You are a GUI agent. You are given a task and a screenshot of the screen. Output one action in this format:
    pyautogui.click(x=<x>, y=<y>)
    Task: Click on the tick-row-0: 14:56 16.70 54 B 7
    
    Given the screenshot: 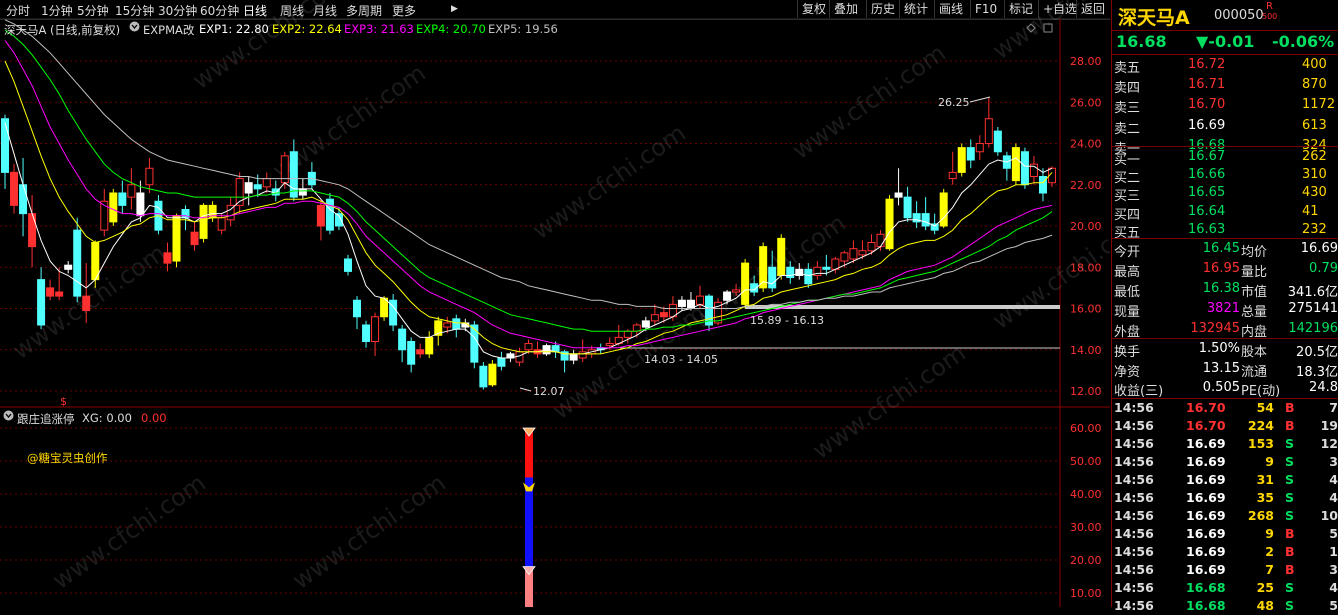 What is the action you would take?
    pyautogui.click(x=1225, y=408)
    